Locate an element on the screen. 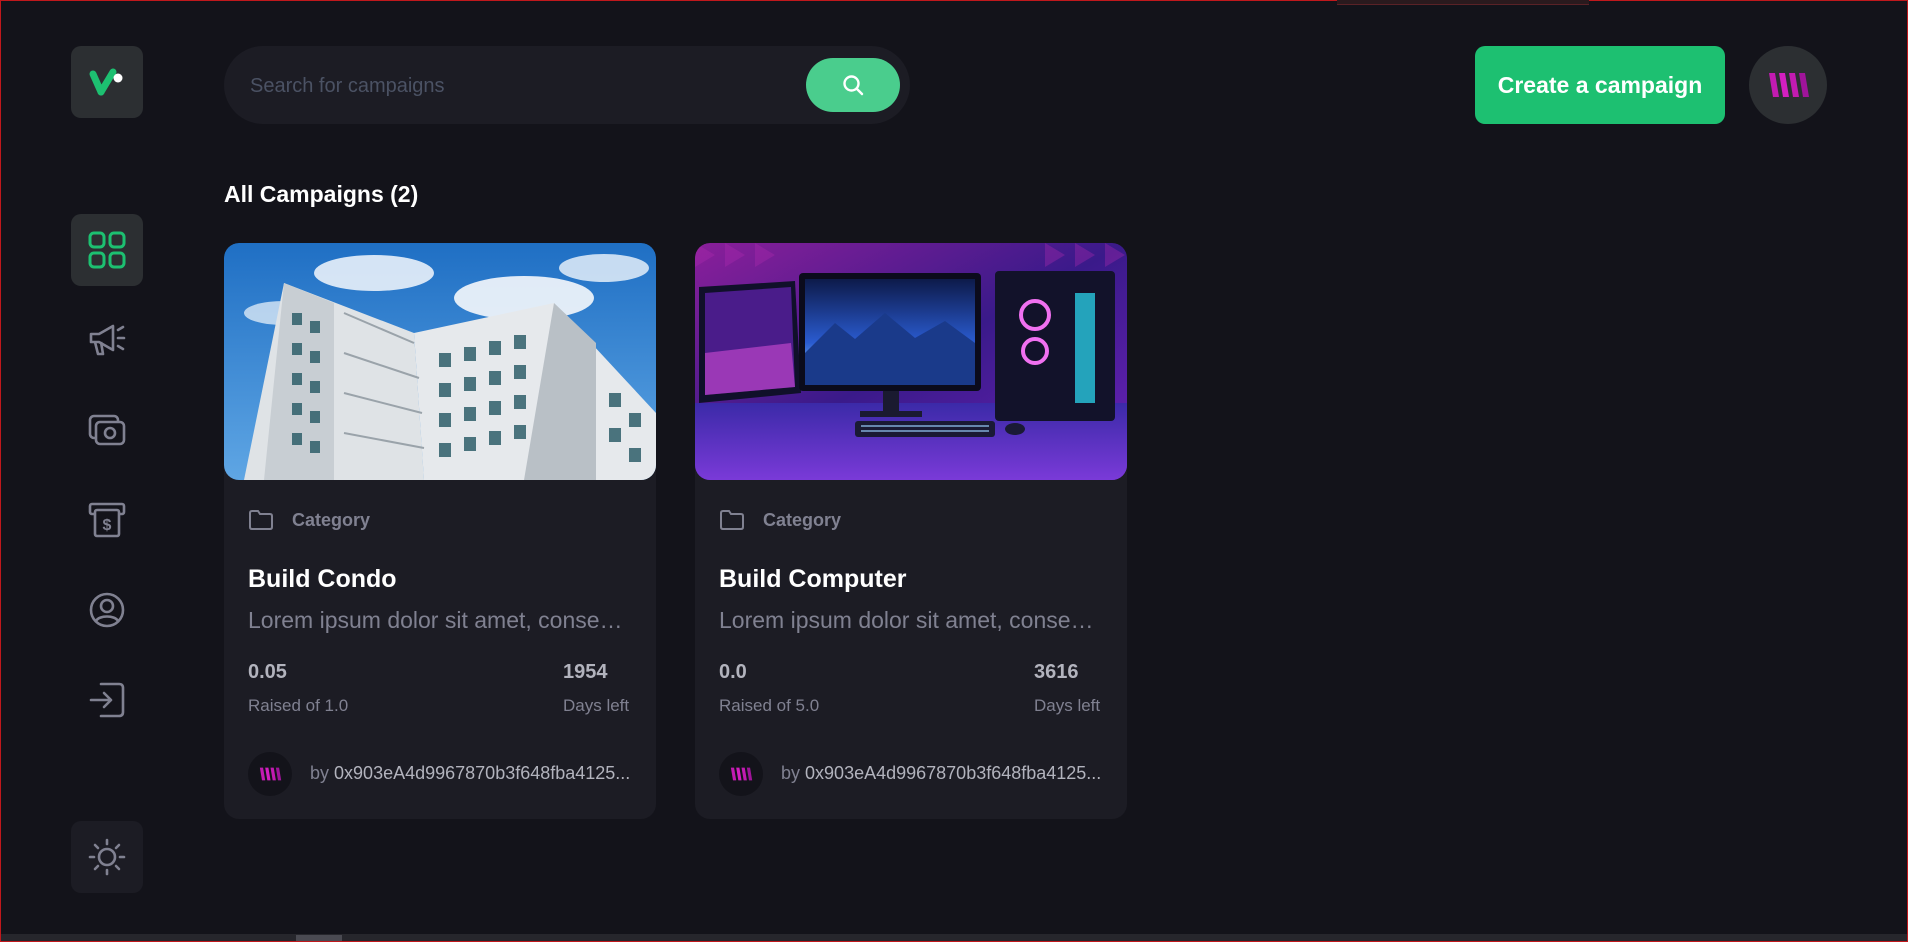 The image size is (1908, 942). search-icon is located at coordinates (853, 85).